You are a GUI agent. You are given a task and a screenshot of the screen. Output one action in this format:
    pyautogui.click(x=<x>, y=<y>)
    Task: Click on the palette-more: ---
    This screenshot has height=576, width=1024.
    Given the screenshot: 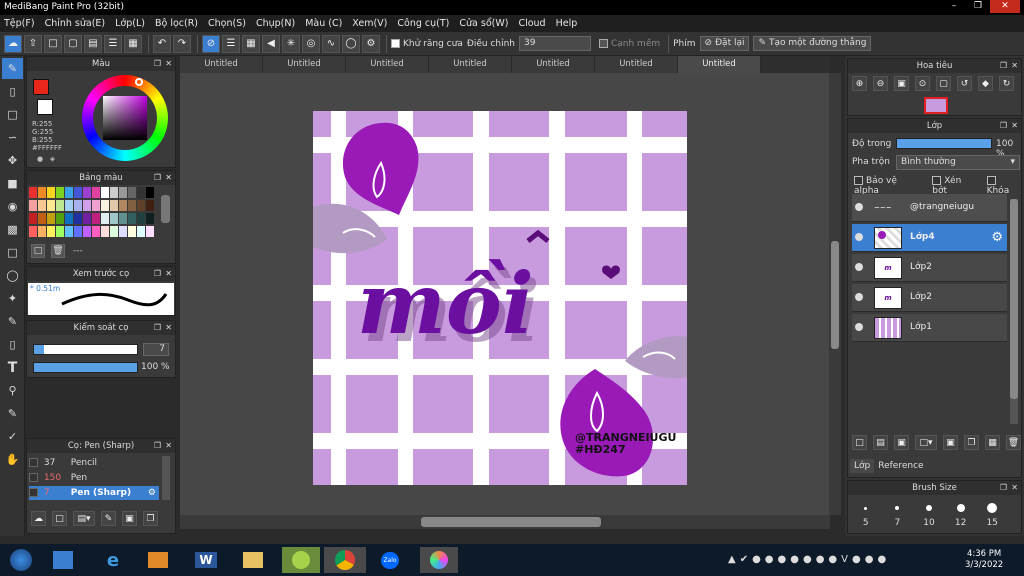 What is the action you would take?
    pyautogui.click(x=78, y=251)
    